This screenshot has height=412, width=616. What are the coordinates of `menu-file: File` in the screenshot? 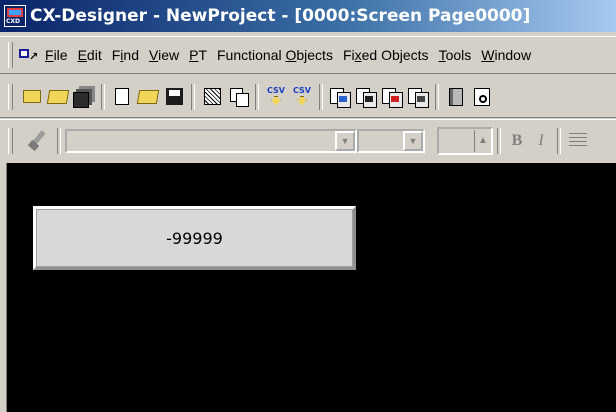 It's located at (56, 55).